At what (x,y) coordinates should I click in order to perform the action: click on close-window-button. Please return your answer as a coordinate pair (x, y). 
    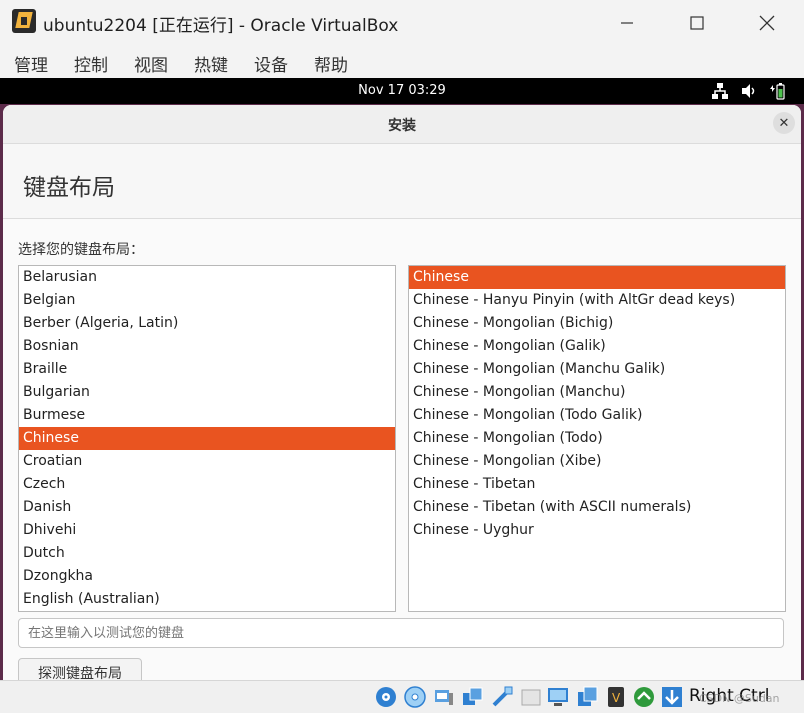
    Looking at the image, I should click on (767, 23).